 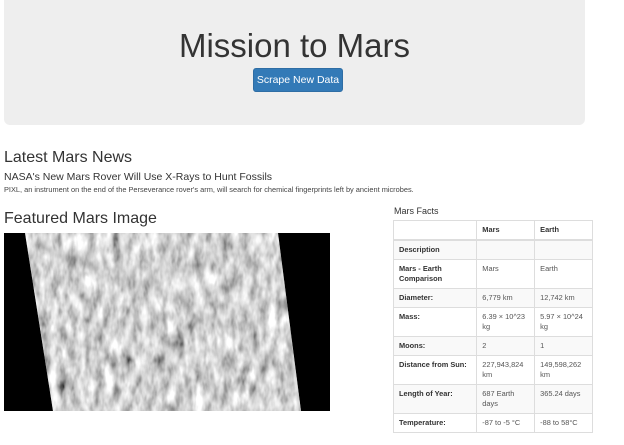 I want to click on facts-header-row: Mars Earth, so click(x=492, y=230).